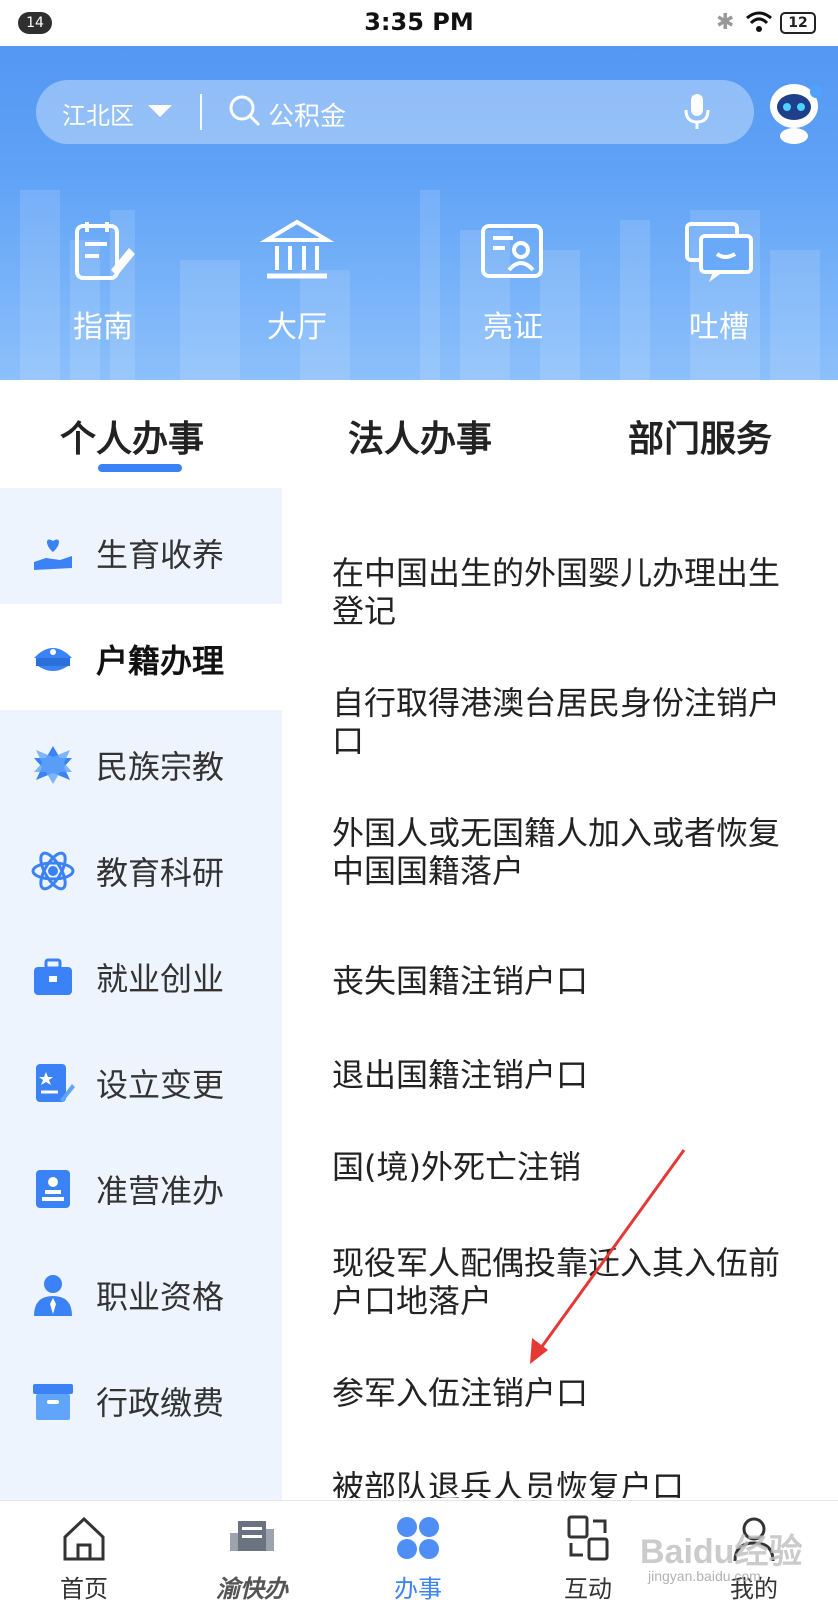  What do you see at coordinates (245, 111) in the screenshot?
I see `search-icon` at bounding box center [245, 111].